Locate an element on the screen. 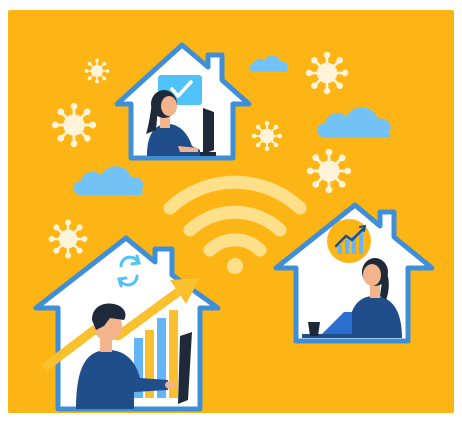 This screenshot has width=462, height=423. coffee-cup-icon is located at coordinates (314, 329).